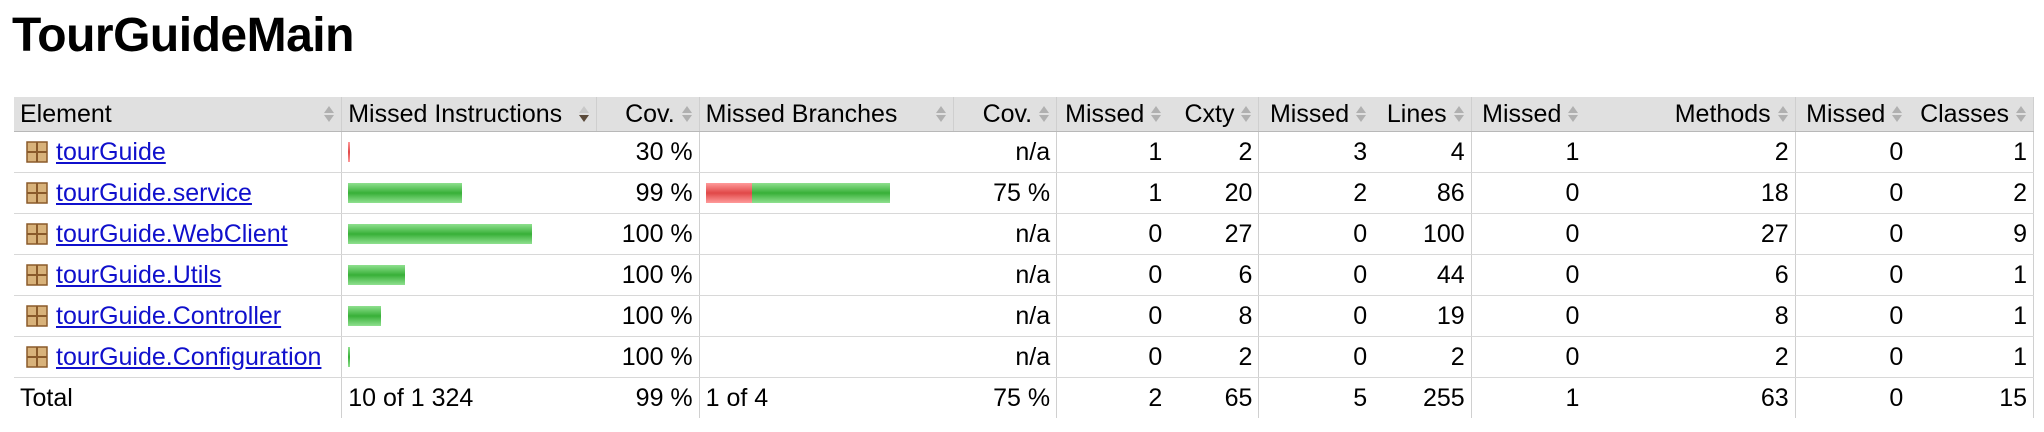 This screenshot has height=432, width=2044. Describe the element at coordinates (1005, 357) in the screenshot. I see `branch-cov: n/a` at that location.